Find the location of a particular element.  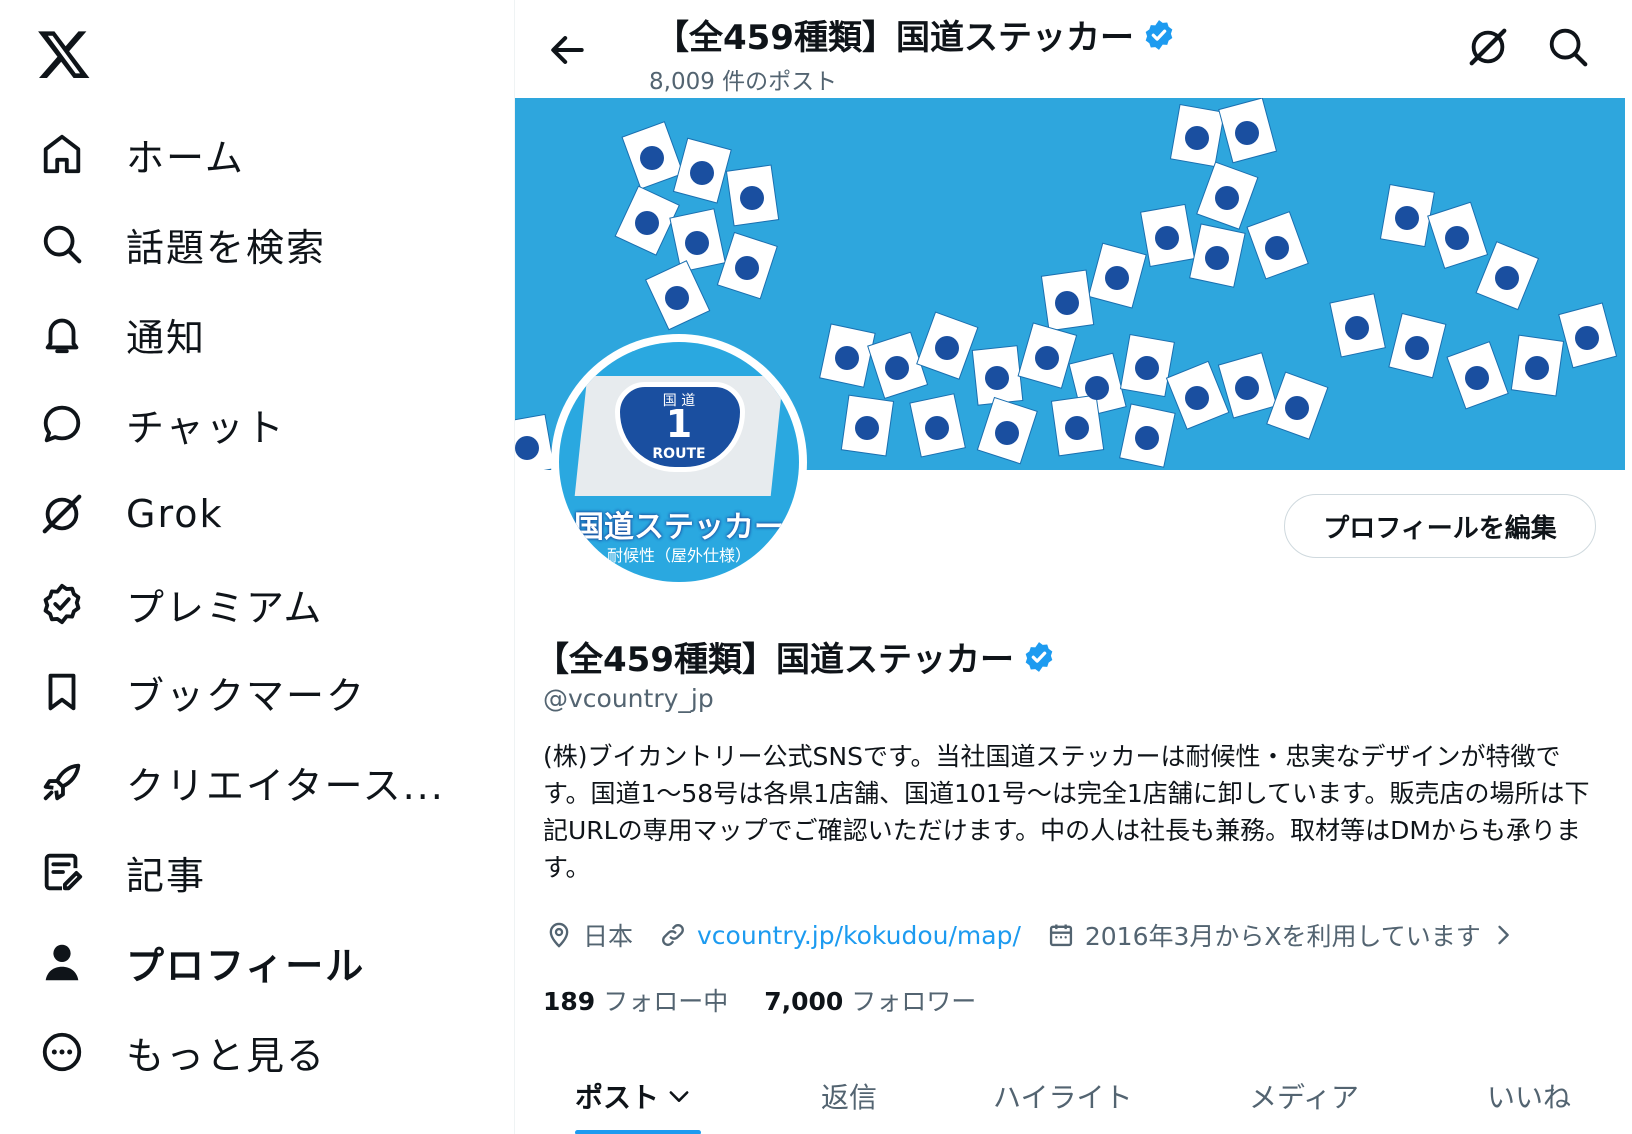

followers-label: フォロワー is located at coordinates (914, 1001).